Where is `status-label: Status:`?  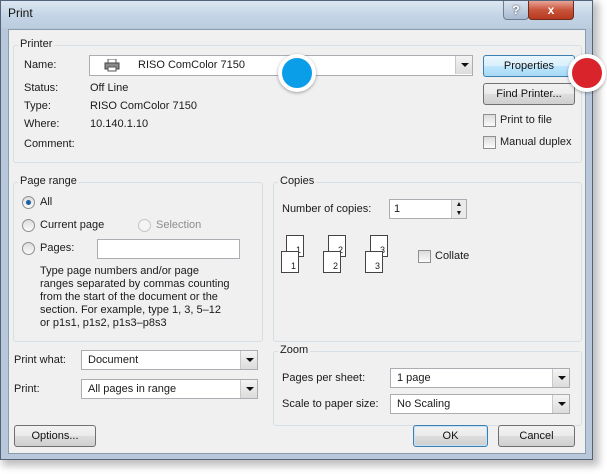
status-label: Status: is located at coordinates (41, 88).